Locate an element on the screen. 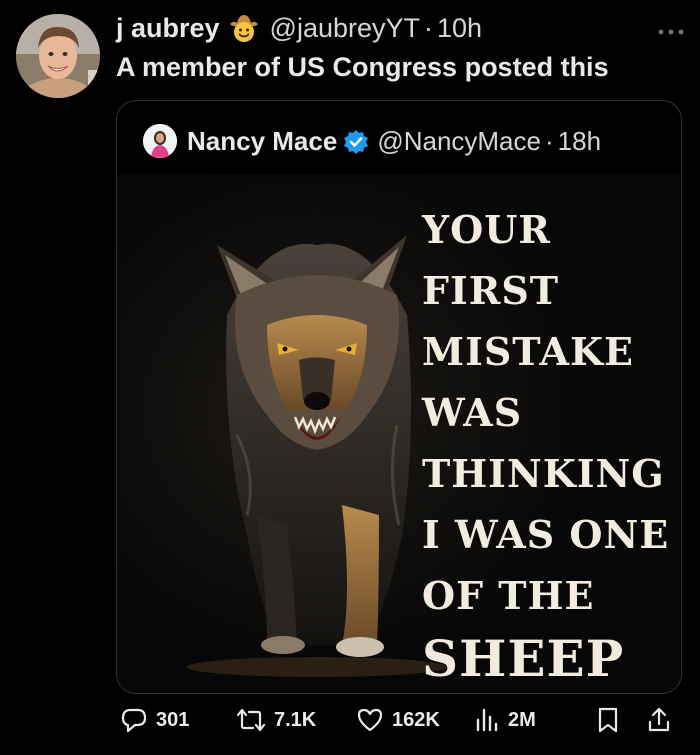  poster-line-7: OF THE is located at coordinates (508, 595).